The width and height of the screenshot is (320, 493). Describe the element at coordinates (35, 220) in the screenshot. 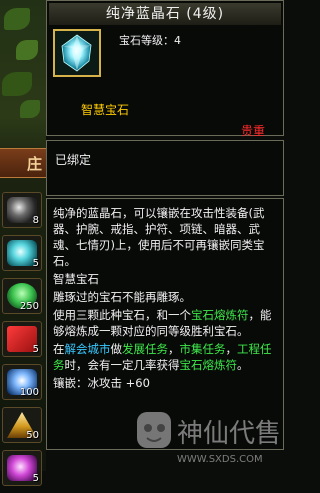

I see `slot-count: 8` at that location.